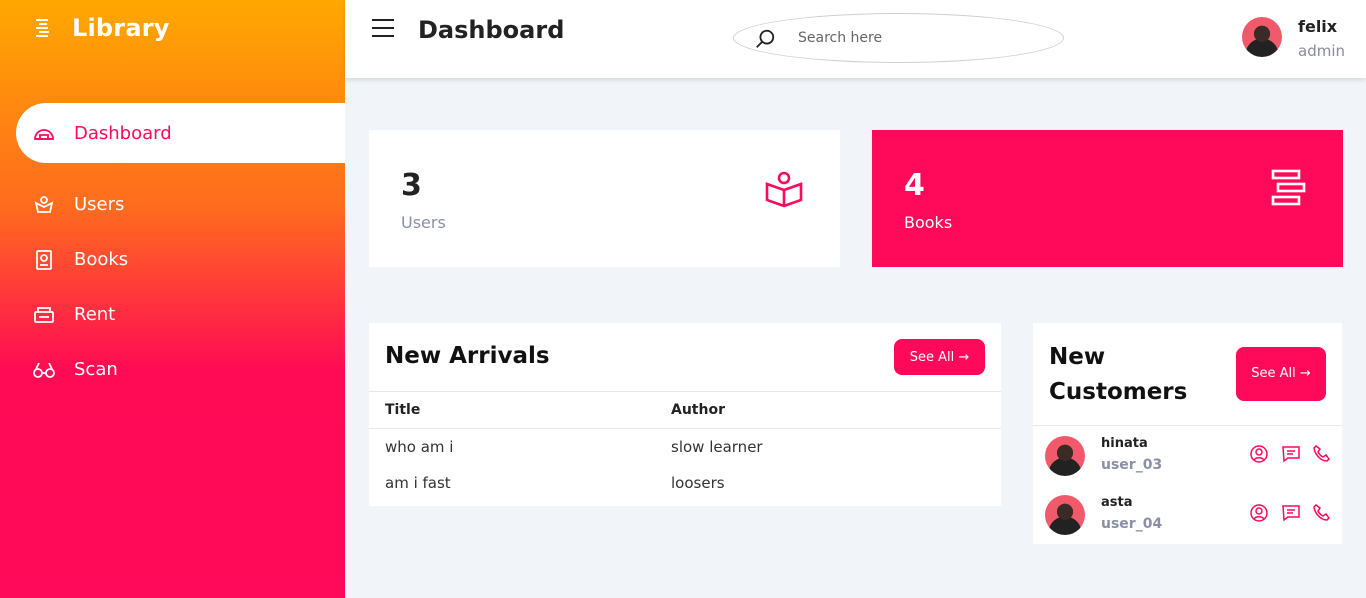 This screenshot has height=598, width=1366. I want to click on sidebar-item-books: Books, so click(180, 259).